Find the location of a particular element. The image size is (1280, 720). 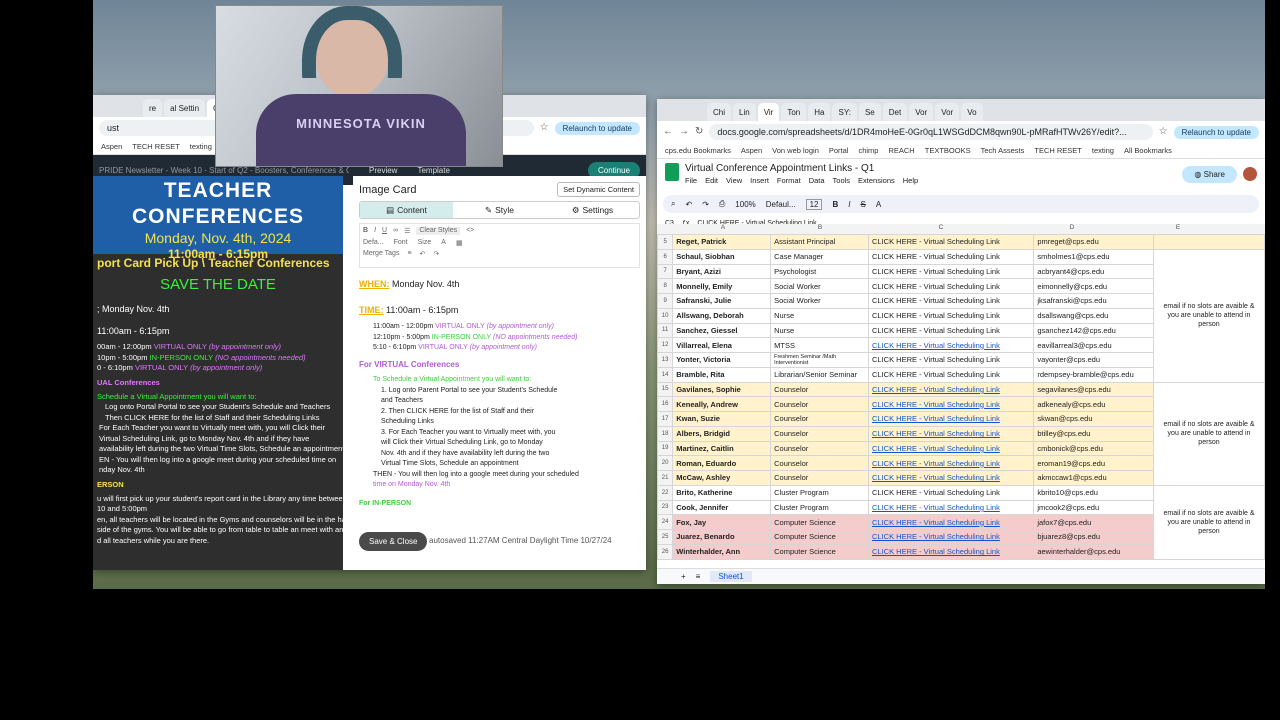

back-icon: ← is located at coordinates (668, 132).